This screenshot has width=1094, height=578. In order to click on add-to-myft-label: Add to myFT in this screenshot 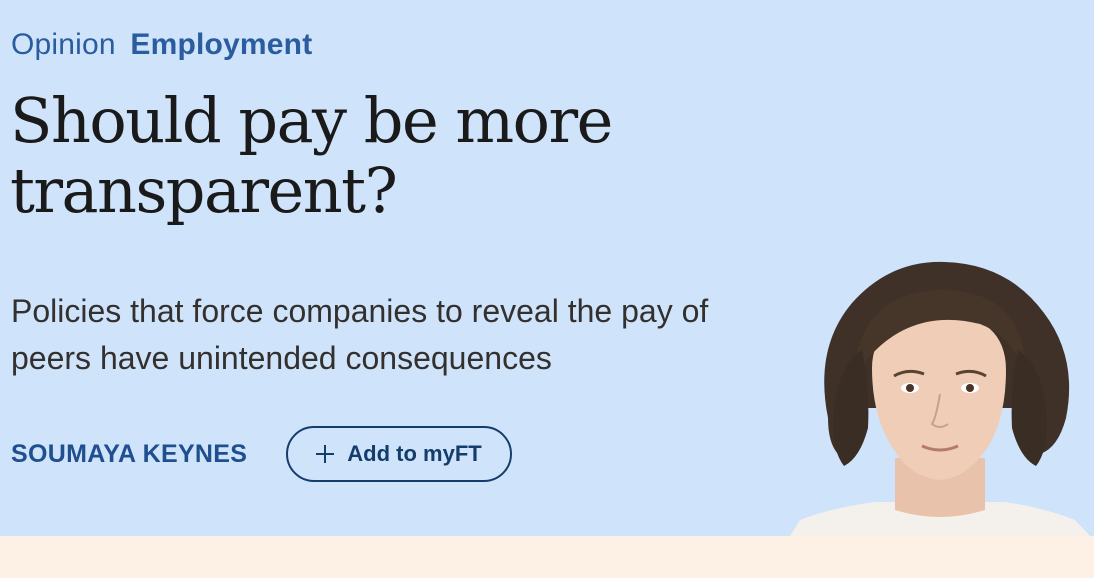, I will do `click(414, 453)`.